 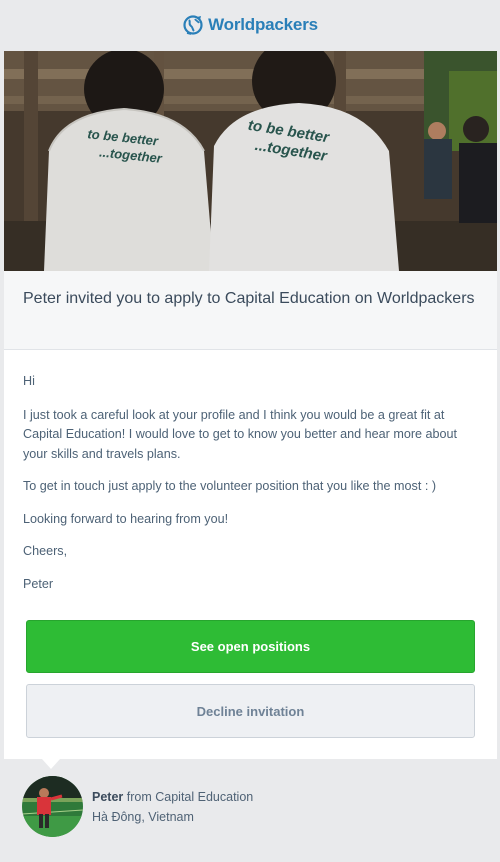 I want to click on message-signature: Peter, so click(x=38, y=583).